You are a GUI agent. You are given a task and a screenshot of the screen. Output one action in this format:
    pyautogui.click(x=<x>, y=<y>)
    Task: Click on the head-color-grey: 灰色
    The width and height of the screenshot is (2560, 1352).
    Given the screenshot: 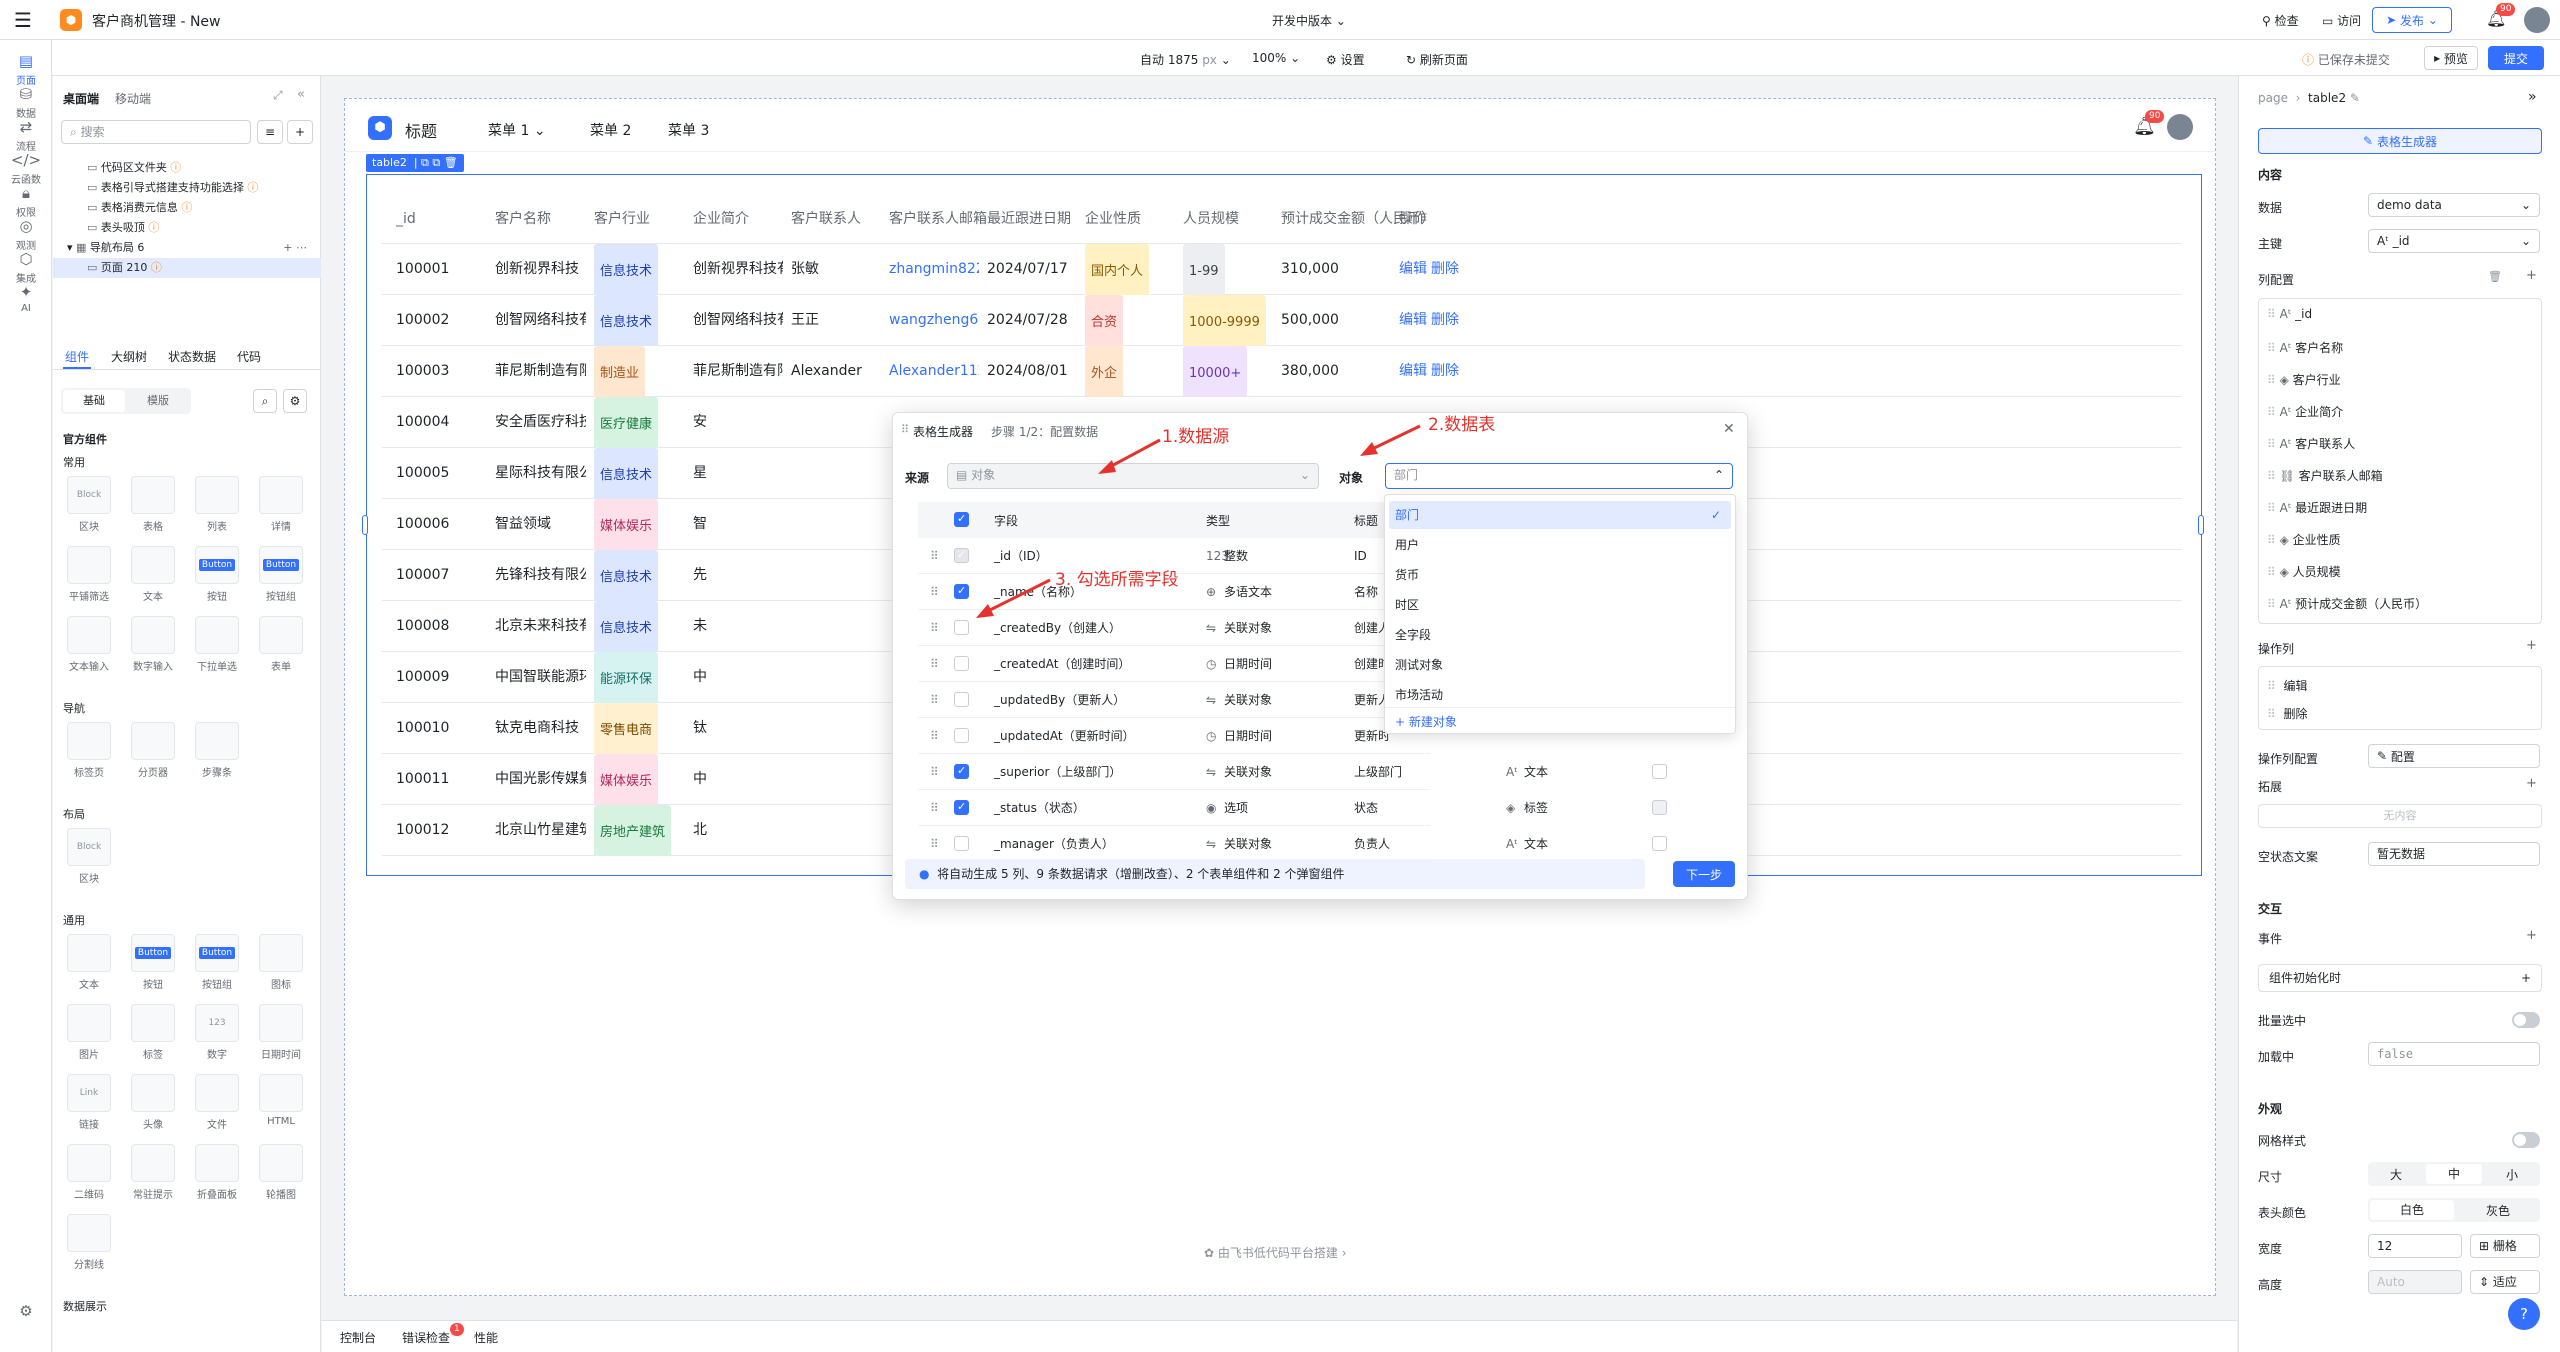 What is the action you would take?
    pyautogui.click(x=2498, y=1210)
    